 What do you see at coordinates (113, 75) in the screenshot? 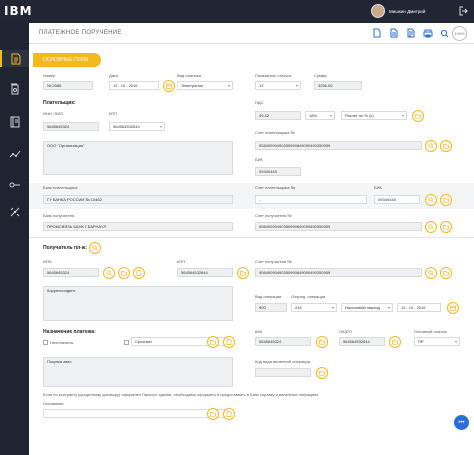
I see `date-label: Дата` at bounding box center [113, 75].